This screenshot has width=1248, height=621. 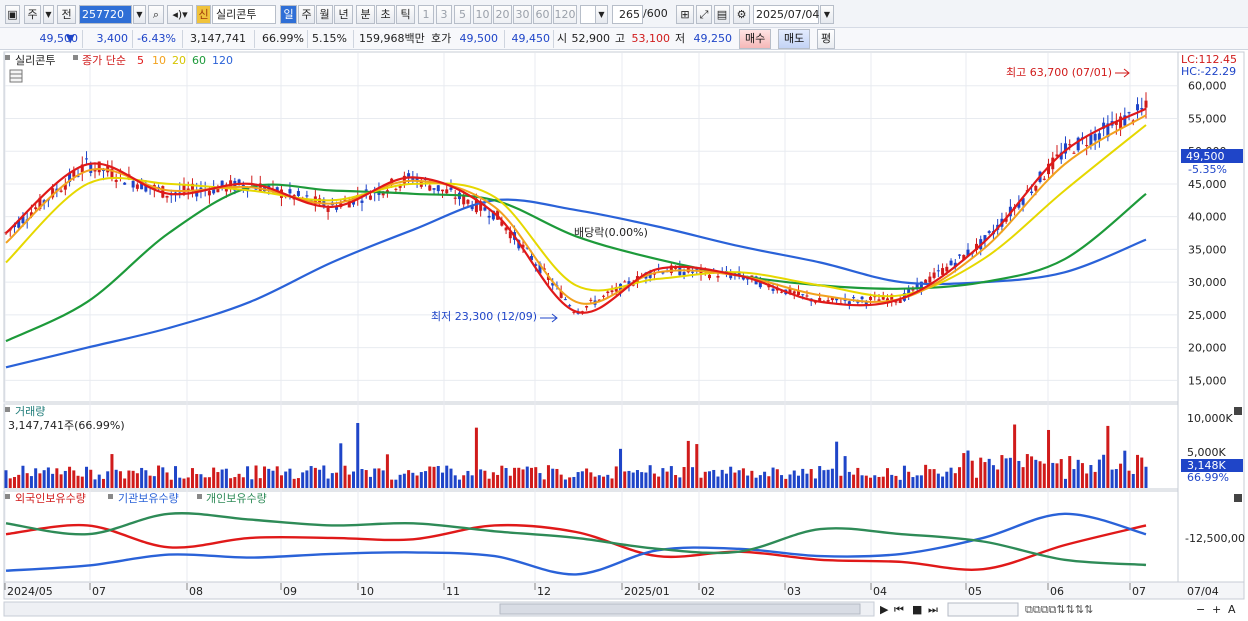 I want to click on sell-button: 매도, so click(x=794, y=39).